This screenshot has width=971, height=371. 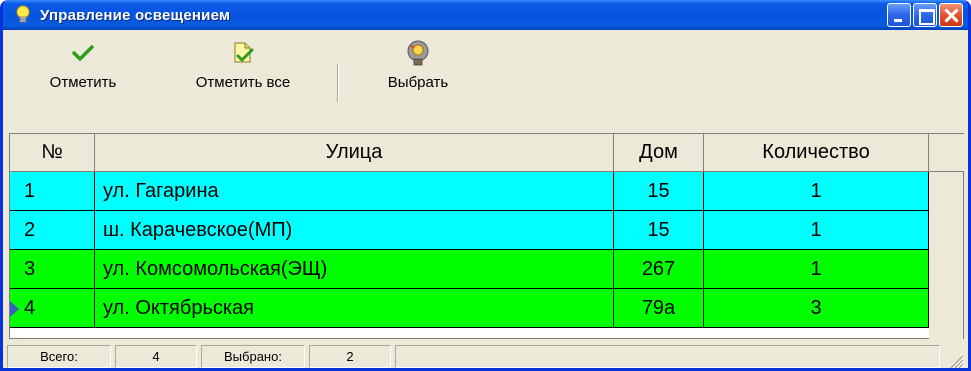 I want to click on current-row-indicator-icon, so click(x=14, y=309).